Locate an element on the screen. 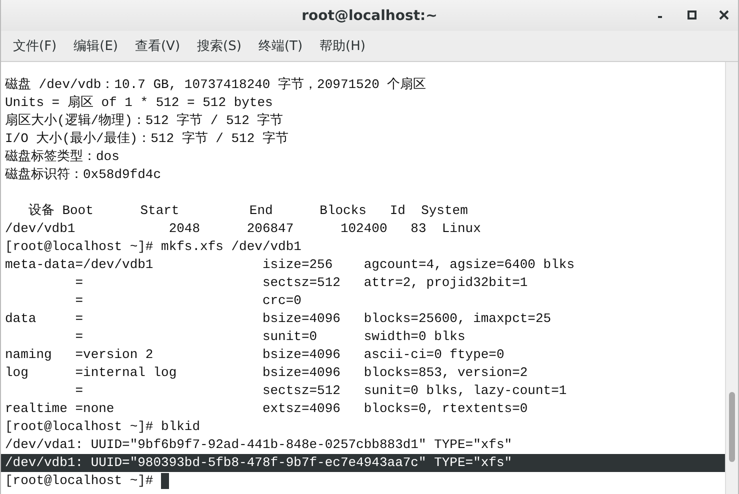 This screenshot has width=739, height=494. terminal-line: 磁盘标识符：0x58d9fd4c is located at coordinates (83, 175).